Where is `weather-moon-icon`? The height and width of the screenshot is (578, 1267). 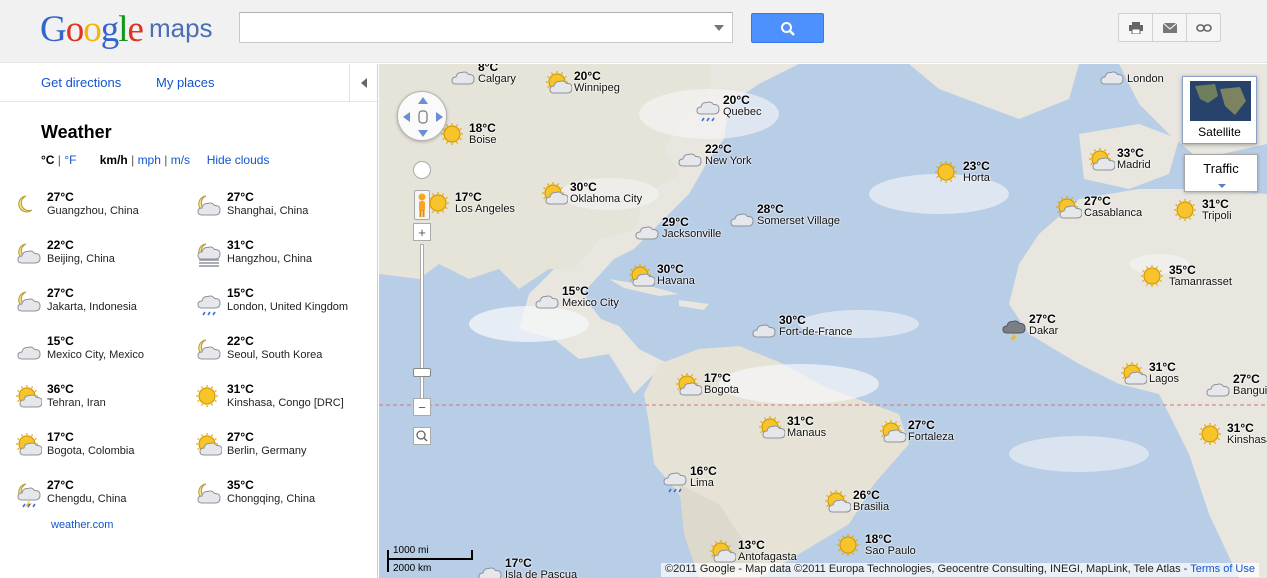
weather-moon-icon is located at coordinates (29, 206).